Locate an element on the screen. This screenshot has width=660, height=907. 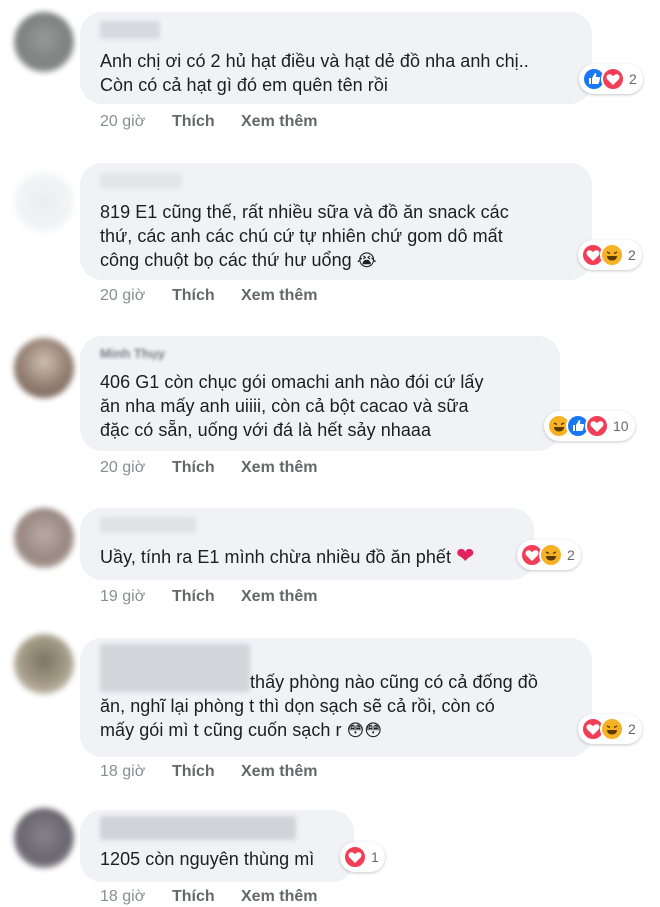
timestamp: 19 giờ is located at coordinates (136, 597).